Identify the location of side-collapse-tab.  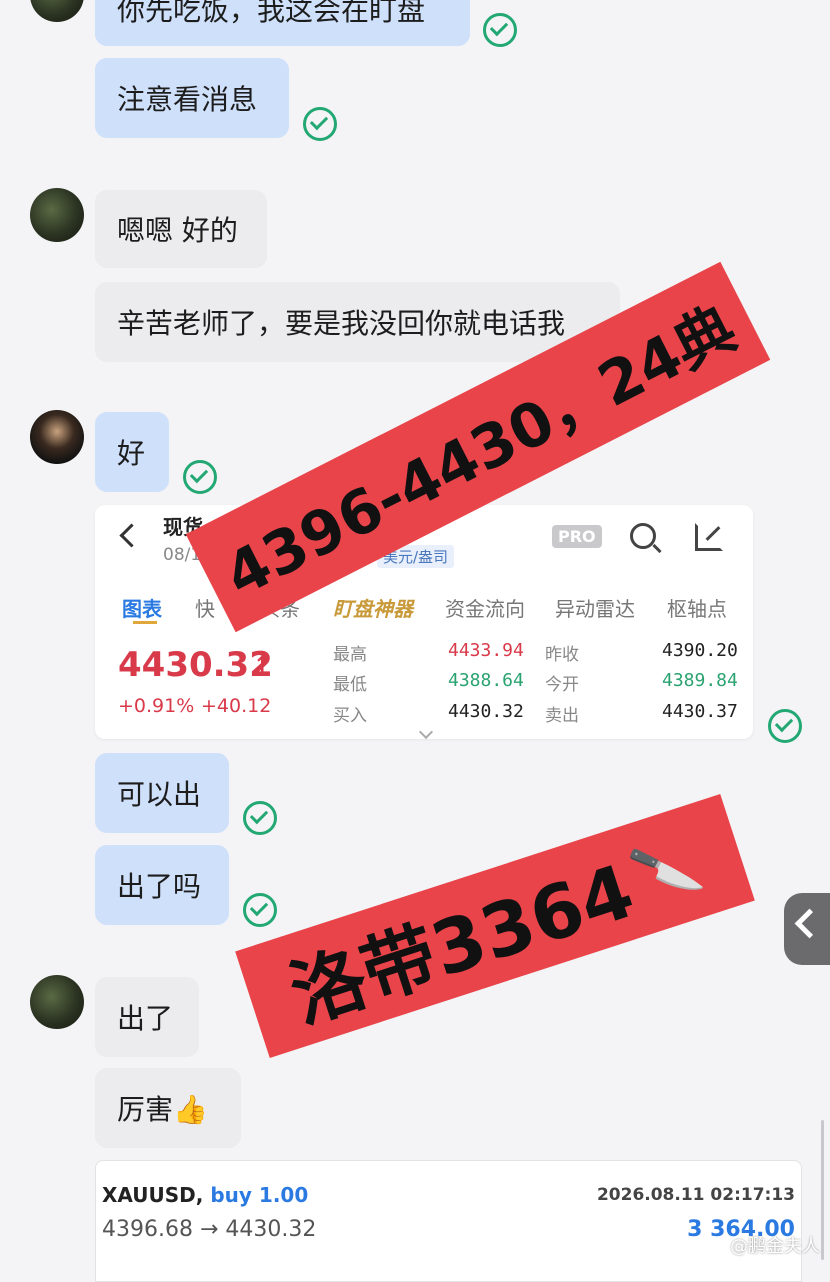
(807, 929).